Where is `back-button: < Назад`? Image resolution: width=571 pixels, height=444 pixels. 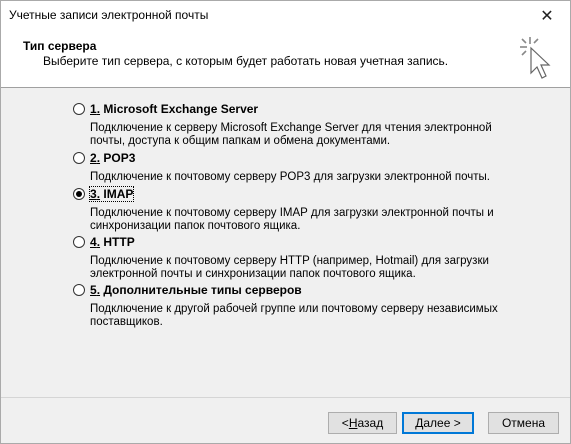
back-button: < Назад is located at coordinates (362, 423).